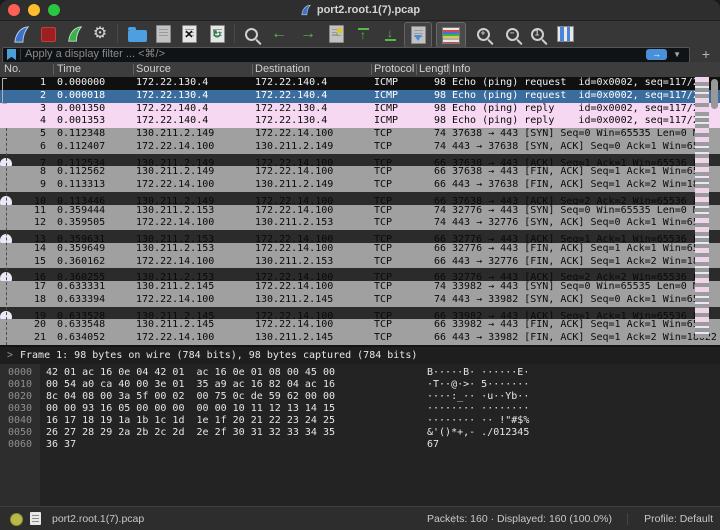 The height and width of the screenshot is (530, 720). What do you see at coordinates (81, 299) in the screenshot?
I see `packet-cell-time: 0.633394` at bounding box center [81, 299].